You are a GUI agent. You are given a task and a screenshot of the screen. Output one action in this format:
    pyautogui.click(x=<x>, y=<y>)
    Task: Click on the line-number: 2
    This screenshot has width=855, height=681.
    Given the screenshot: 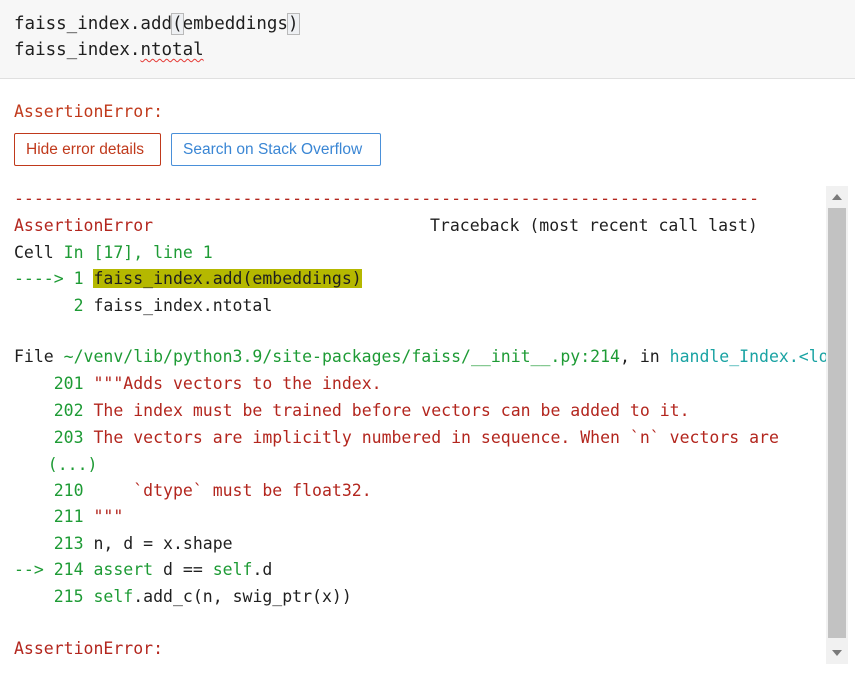 What is the action you would take?
    pyautogui.click(x=54, y=305)
    